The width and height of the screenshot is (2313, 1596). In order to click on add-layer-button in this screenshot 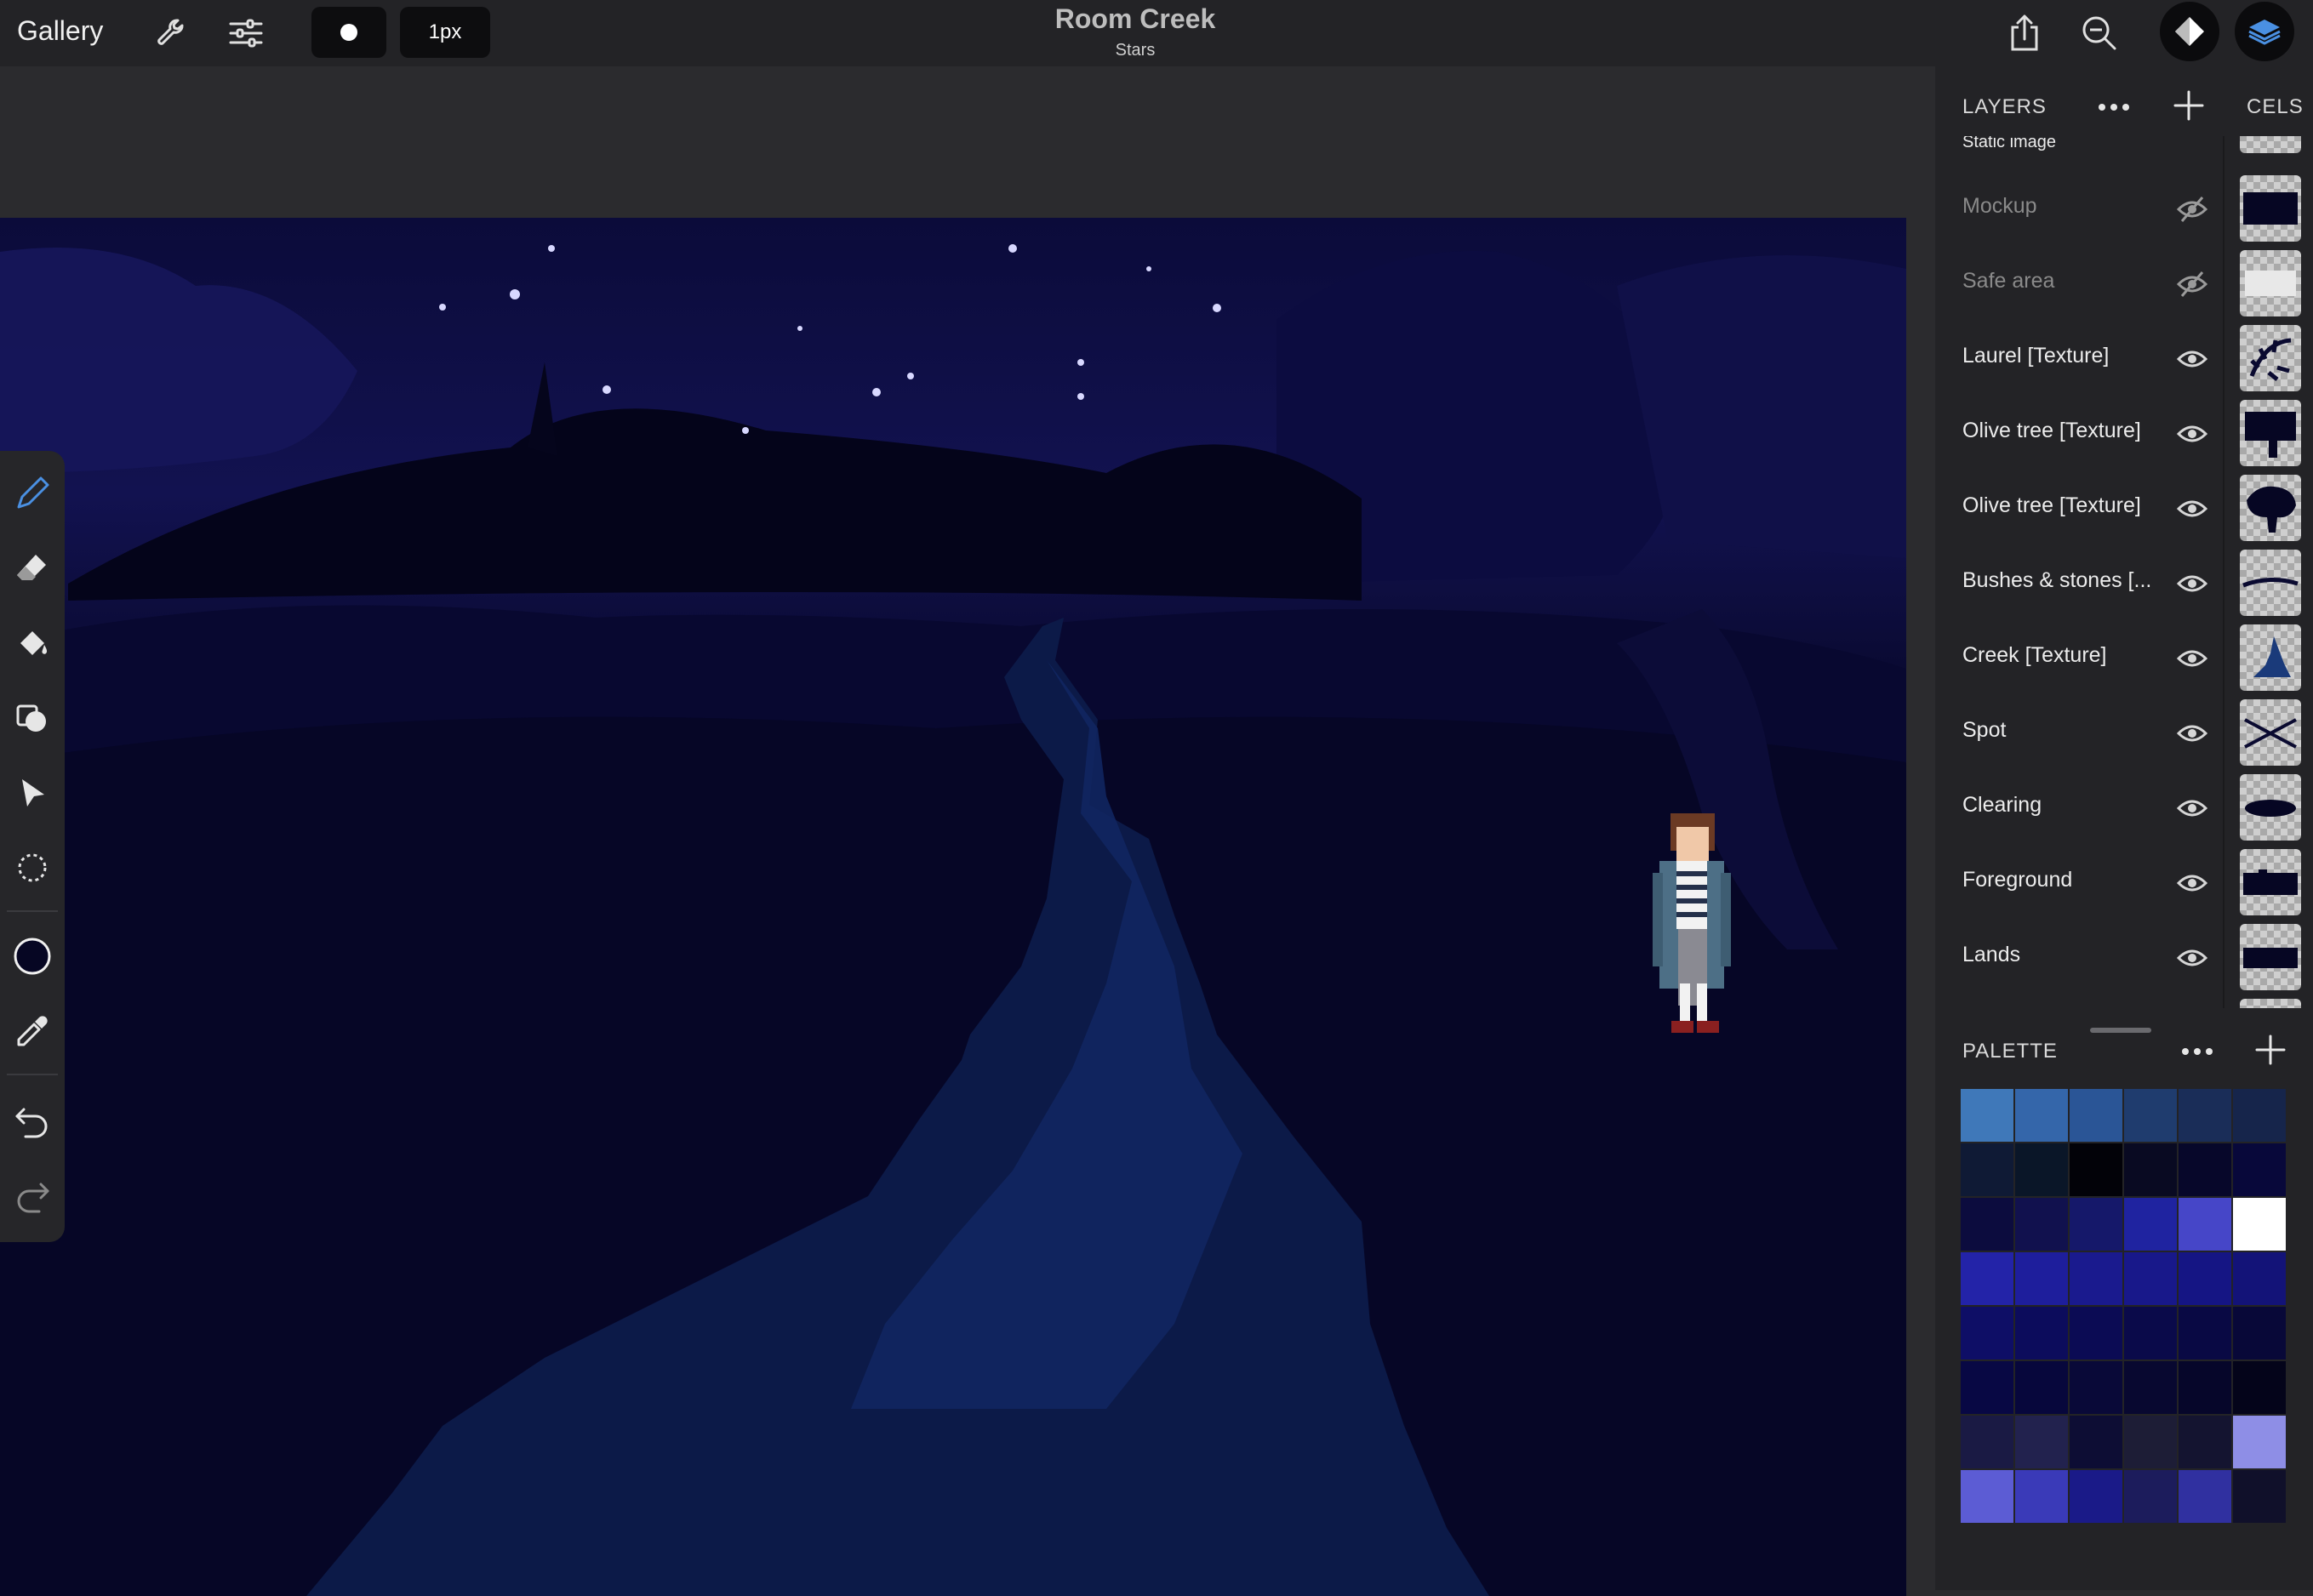, I will do `click(2189, 106)`.